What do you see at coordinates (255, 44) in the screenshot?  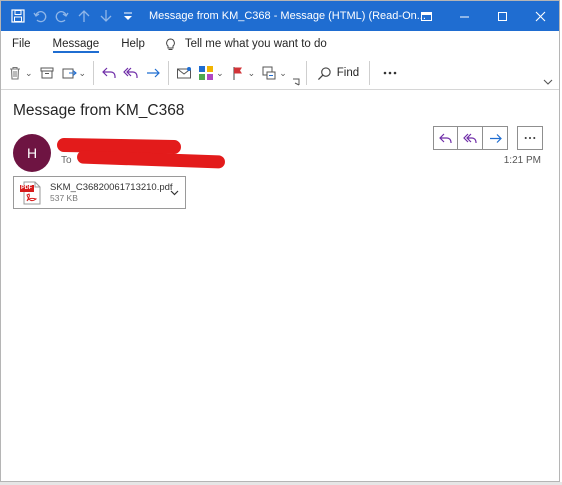 I see `tell-me-label: Tell me what you want to do` at bounding box center [255, 44].